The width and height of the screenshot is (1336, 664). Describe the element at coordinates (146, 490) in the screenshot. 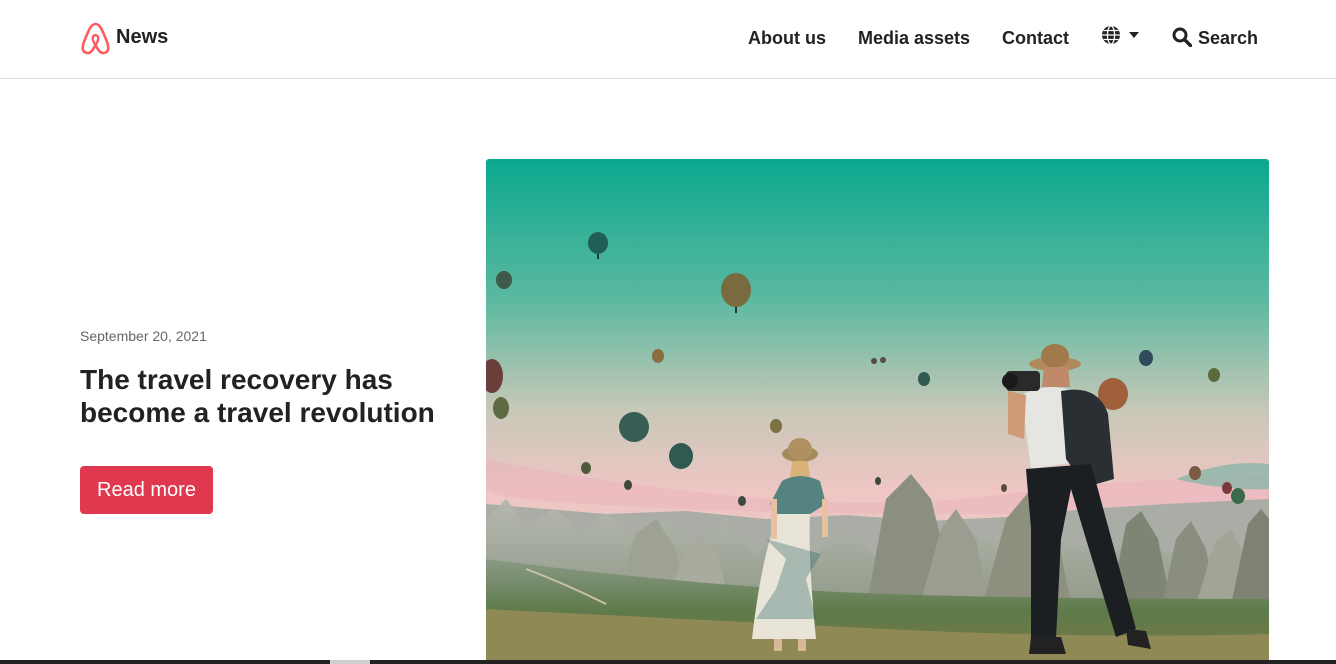

I see `read-more-button: Read more` at that location.